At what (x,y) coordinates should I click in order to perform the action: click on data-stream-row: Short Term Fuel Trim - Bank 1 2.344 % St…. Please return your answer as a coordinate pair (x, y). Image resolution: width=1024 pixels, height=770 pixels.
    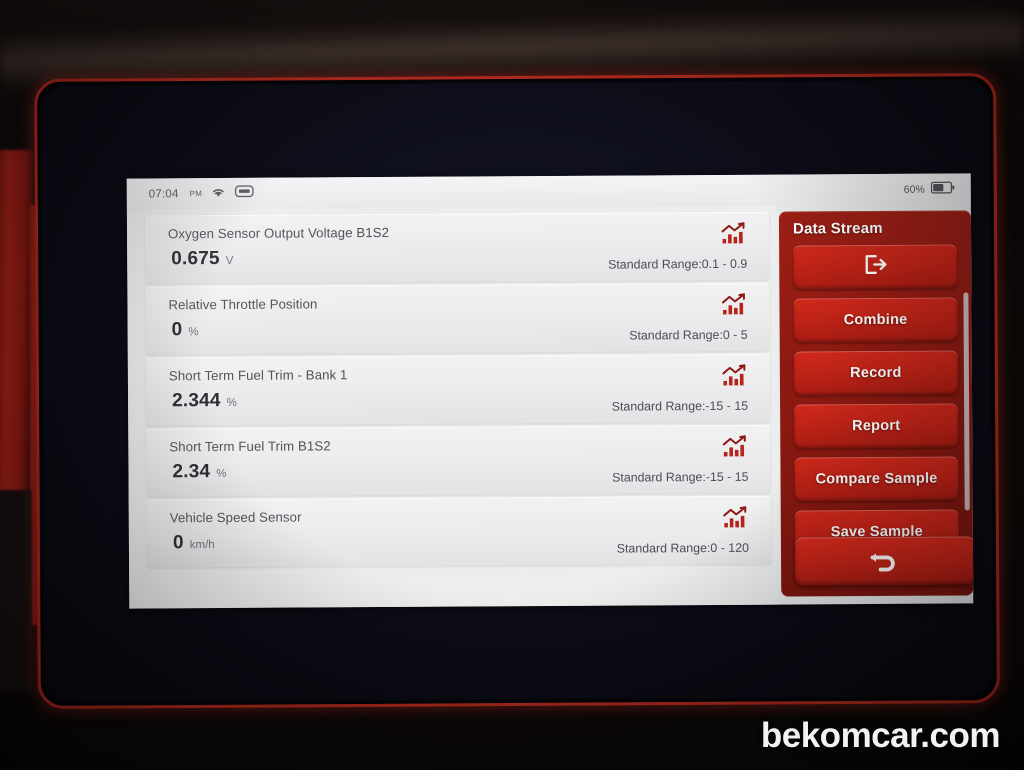
    Looking at the image, I should click on (458, 389).